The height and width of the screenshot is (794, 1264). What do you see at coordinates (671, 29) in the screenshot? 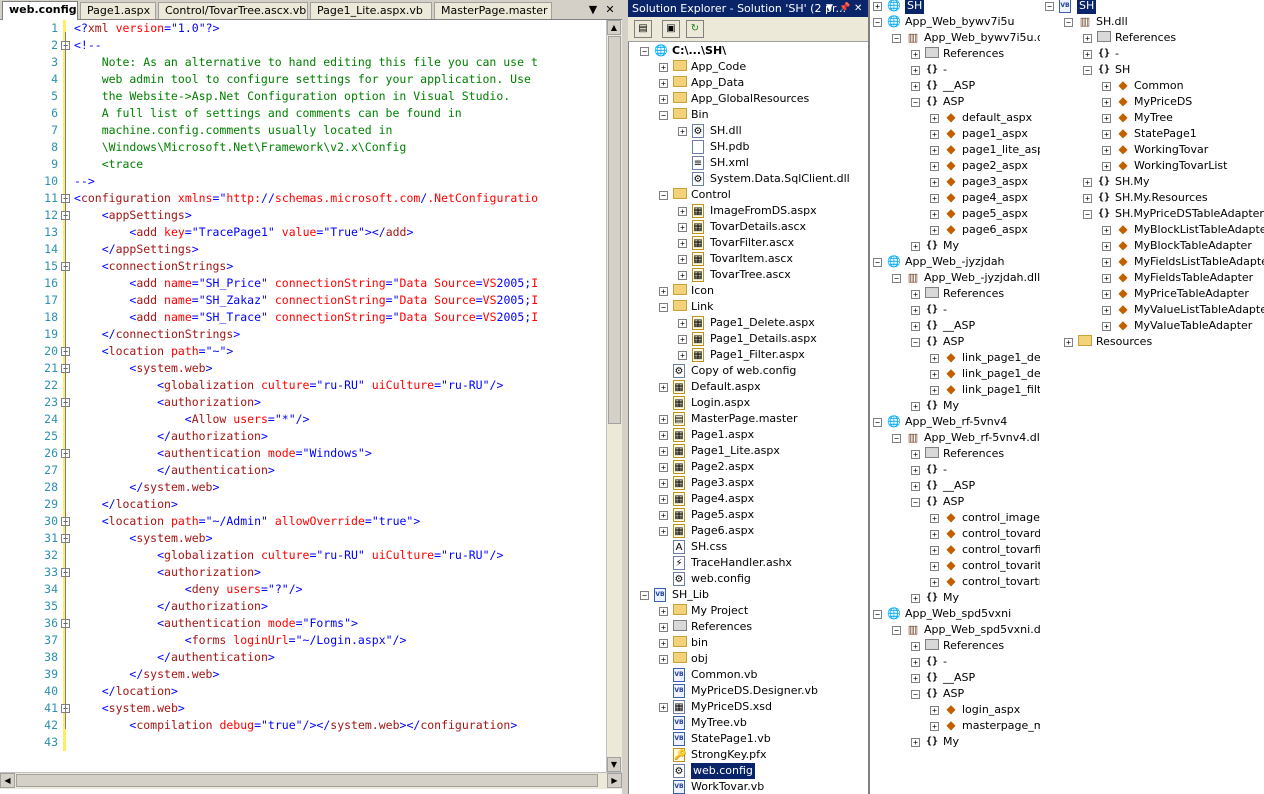
I see `show-all-files-icon: ▣` at bounding box center [671, 29].